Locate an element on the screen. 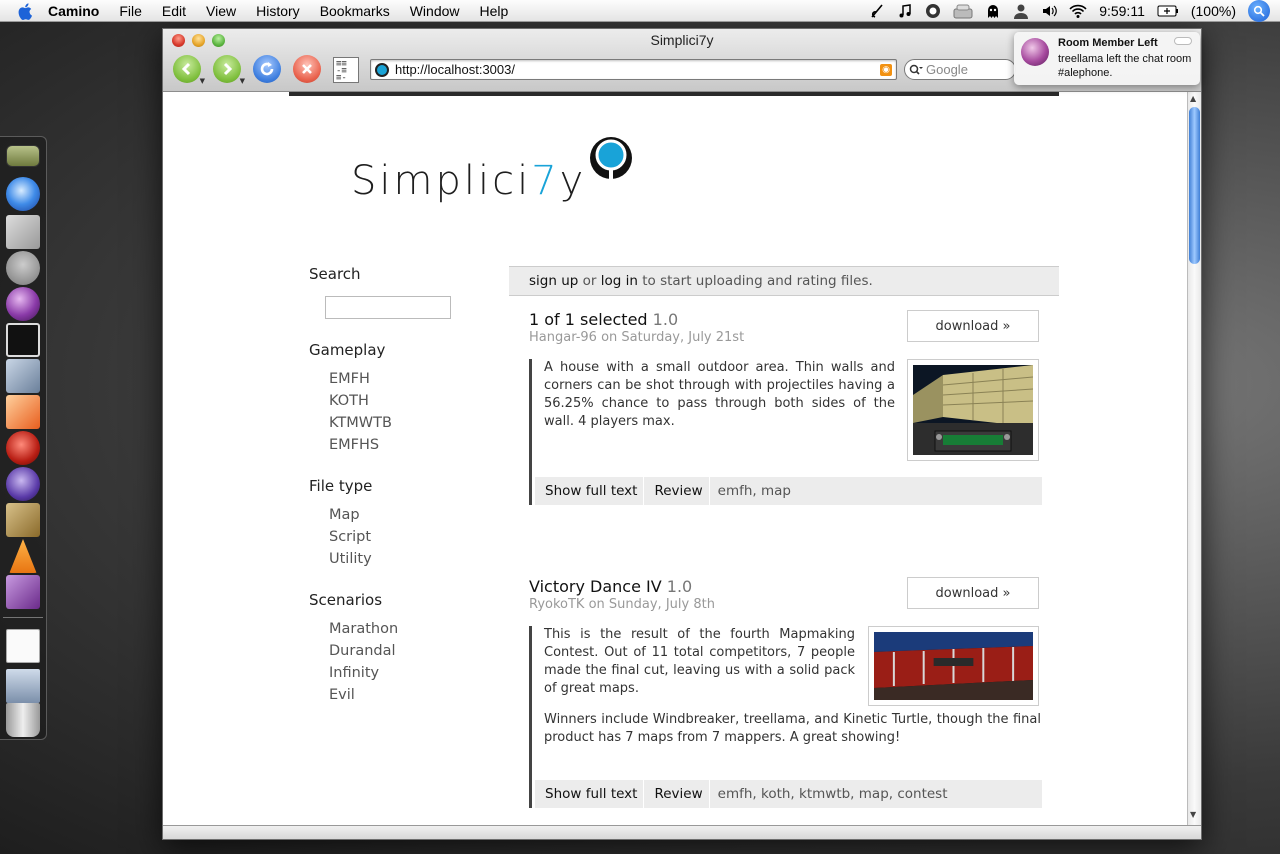  script-menu-icon is located at coordinates (877, 11).